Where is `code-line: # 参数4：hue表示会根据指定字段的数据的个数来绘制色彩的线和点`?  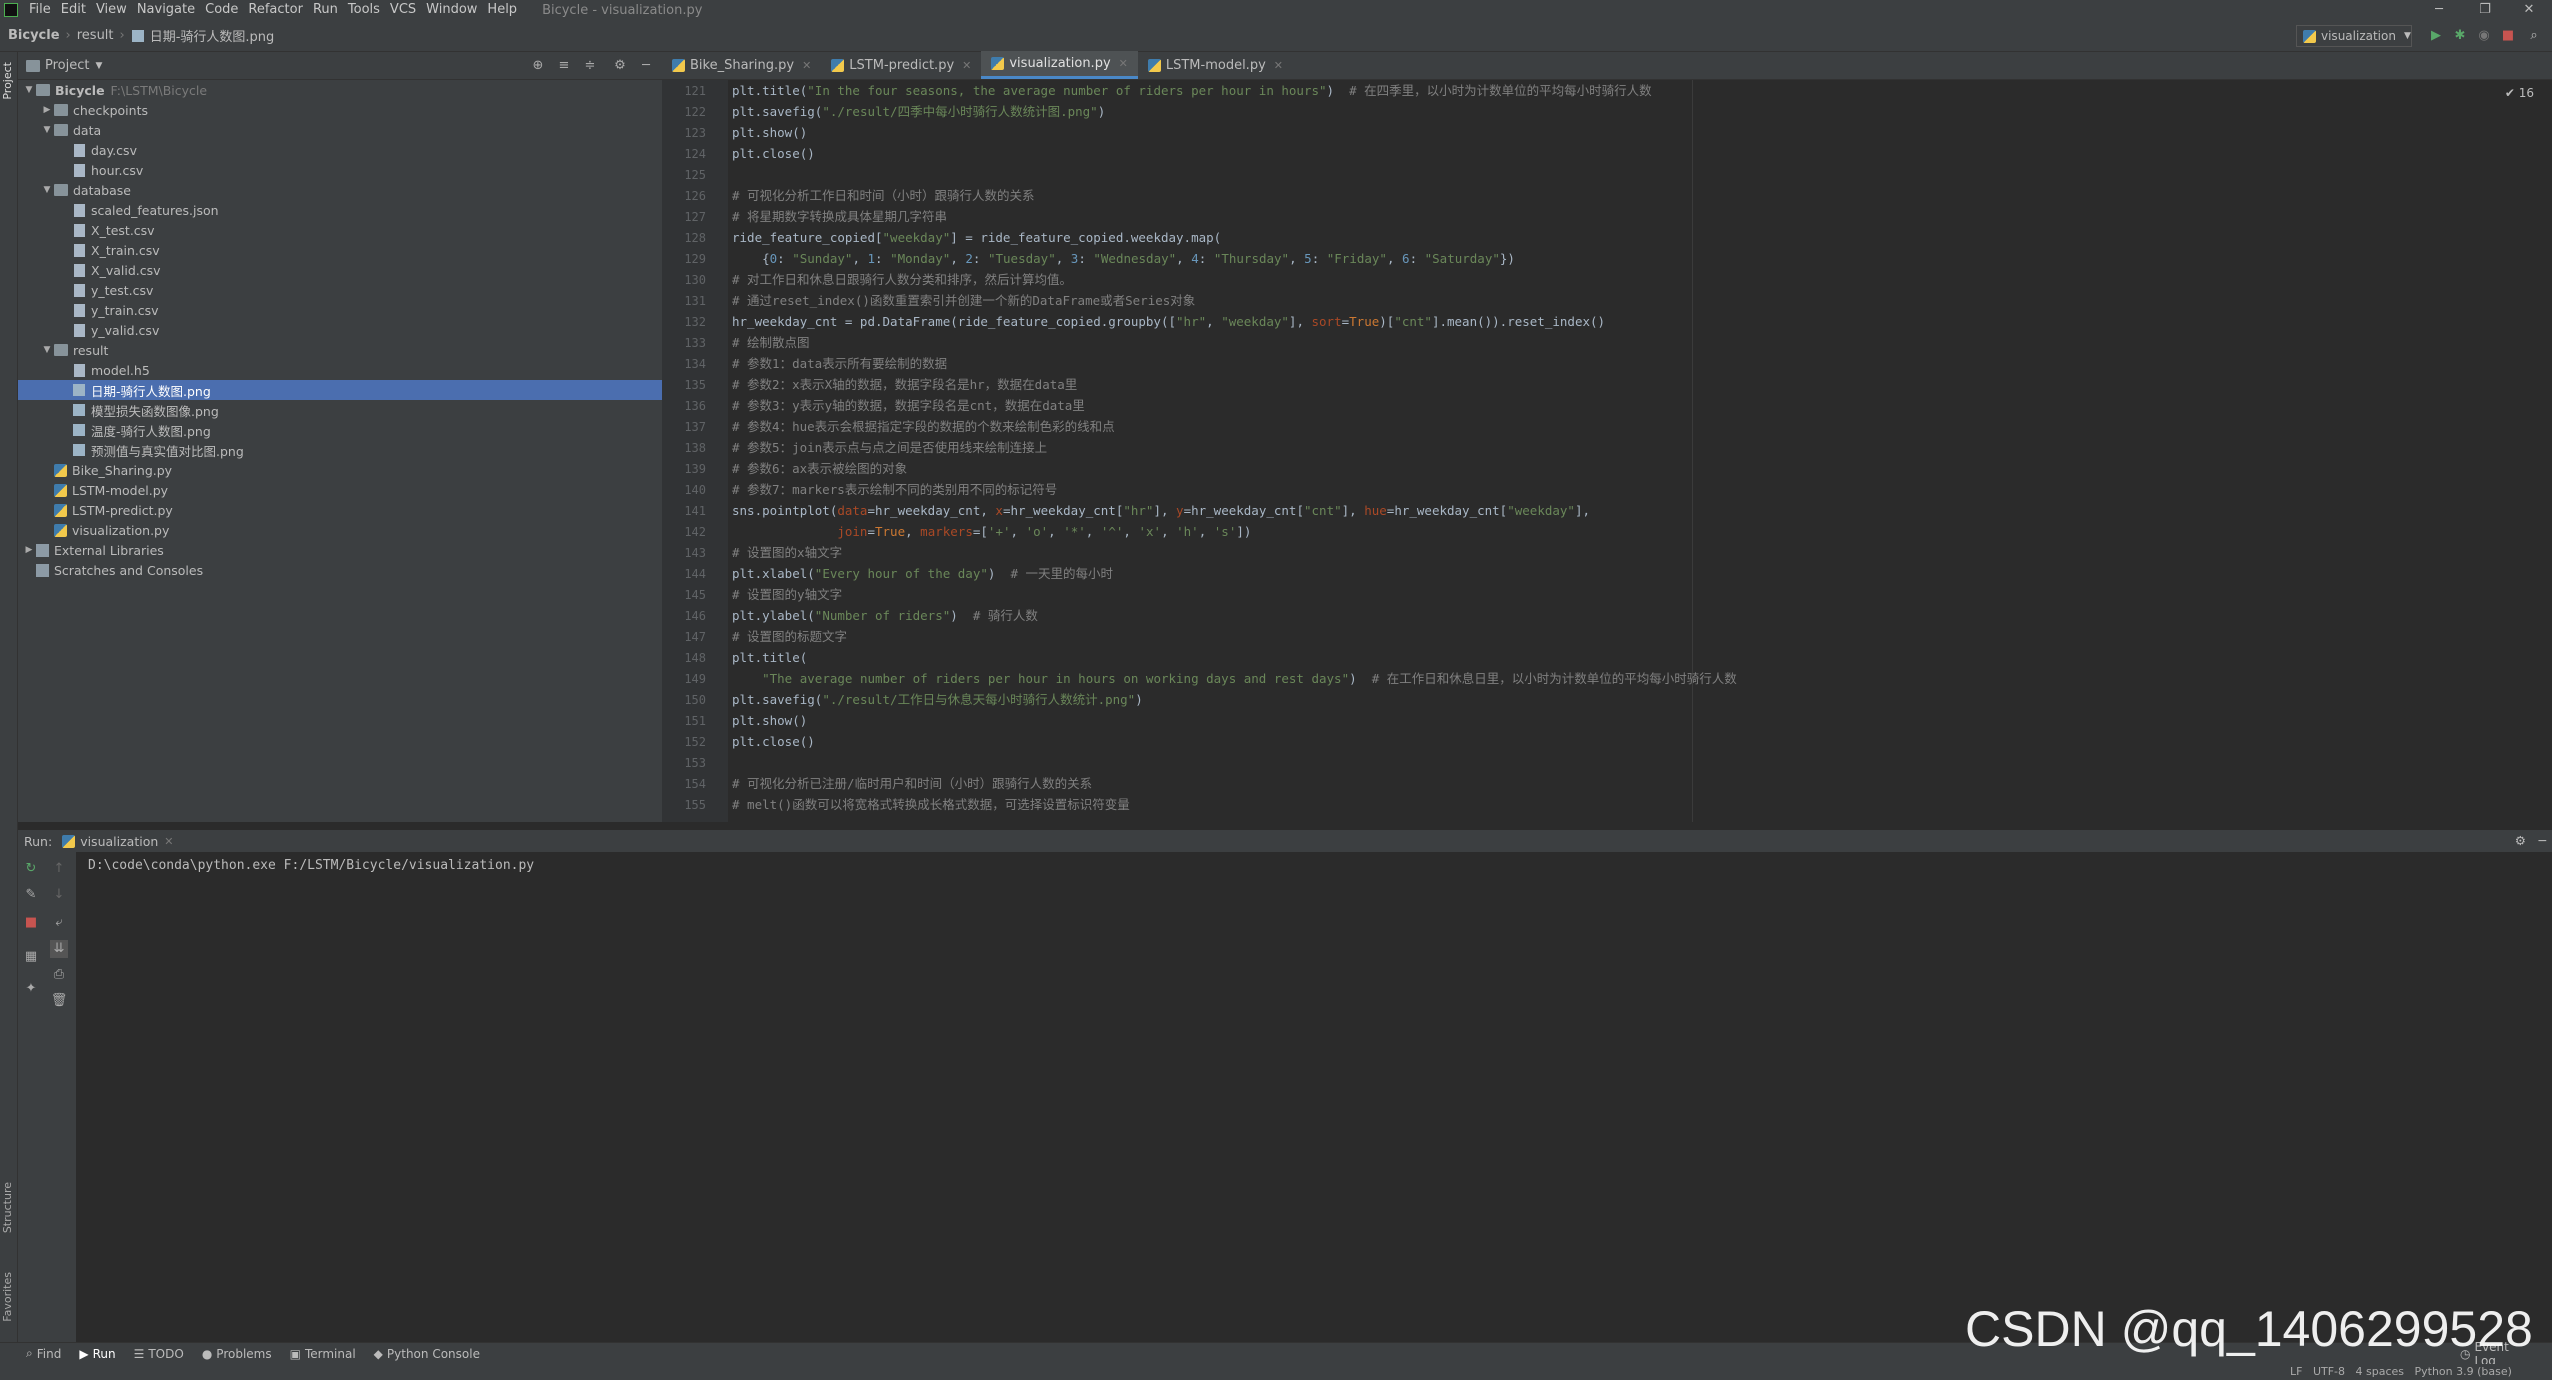 code-line: # 参数4：hue表示会根据指定字段的数据的个数来绘制色彩的线和点 is located at coordinates (923, 426).